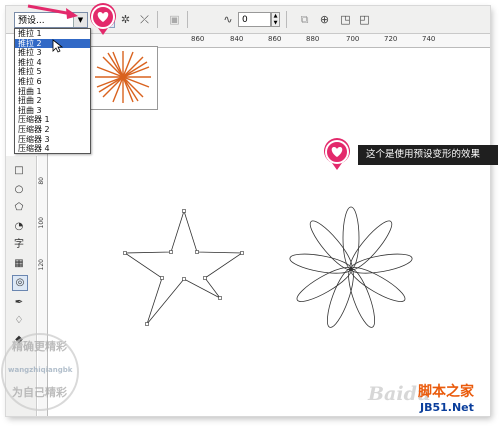  I want to click on twister-icon: ⤫, so click(144, 19).